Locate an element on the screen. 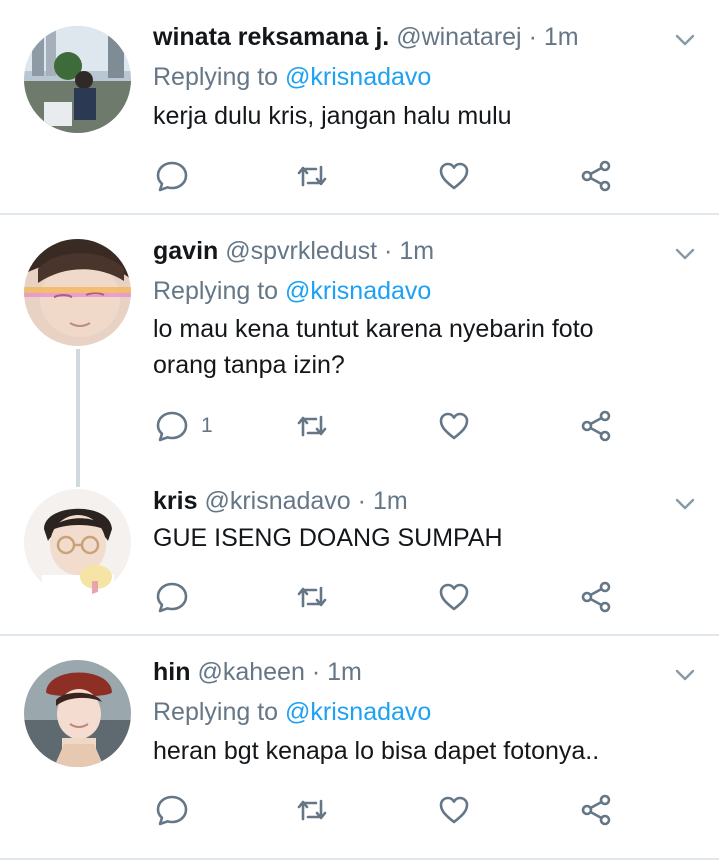 The height and width of the screenshot is (862, 719). user-handle: @krisnadavo is located at coordinates (277, 501).